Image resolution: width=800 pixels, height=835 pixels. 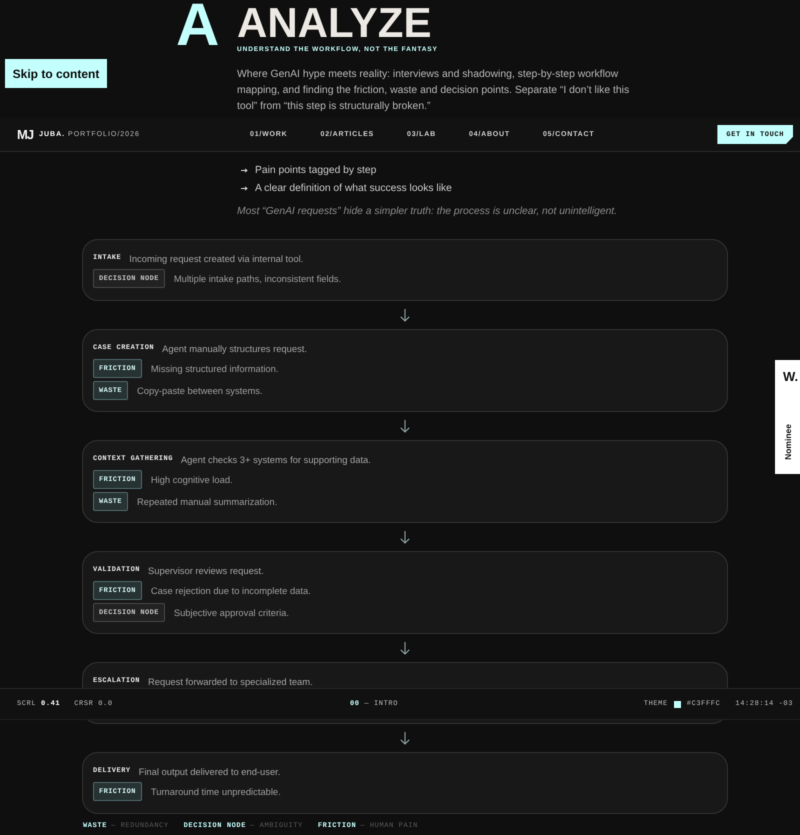 What do you see at coordinates (56, 73) in the screenshot?
I see `skip-link: Skip to content` at bounding box center [56, 73].